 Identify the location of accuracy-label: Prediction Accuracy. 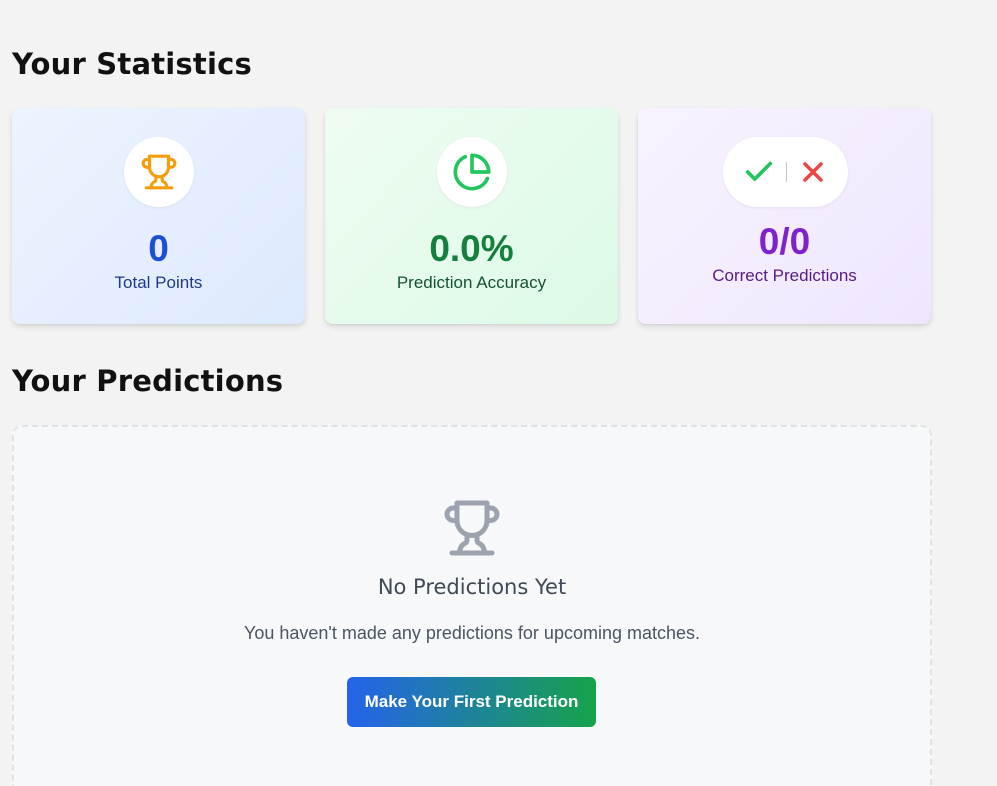
(471, 282).